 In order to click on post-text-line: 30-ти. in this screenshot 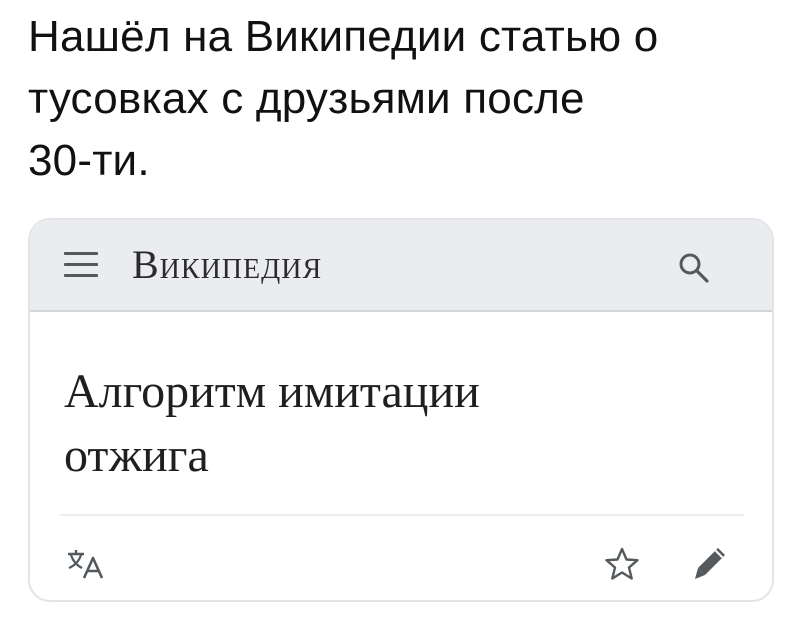, I will do `click(89, 160)`.